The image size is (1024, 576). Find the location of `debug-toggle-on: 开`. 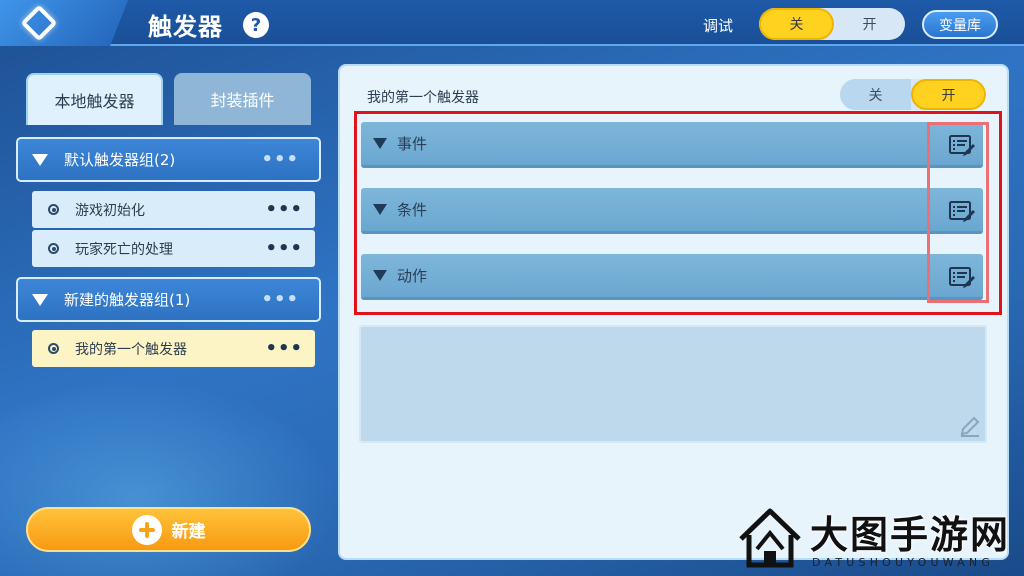

debug-toggle-on: 开 is located at coordinates (869, 24).